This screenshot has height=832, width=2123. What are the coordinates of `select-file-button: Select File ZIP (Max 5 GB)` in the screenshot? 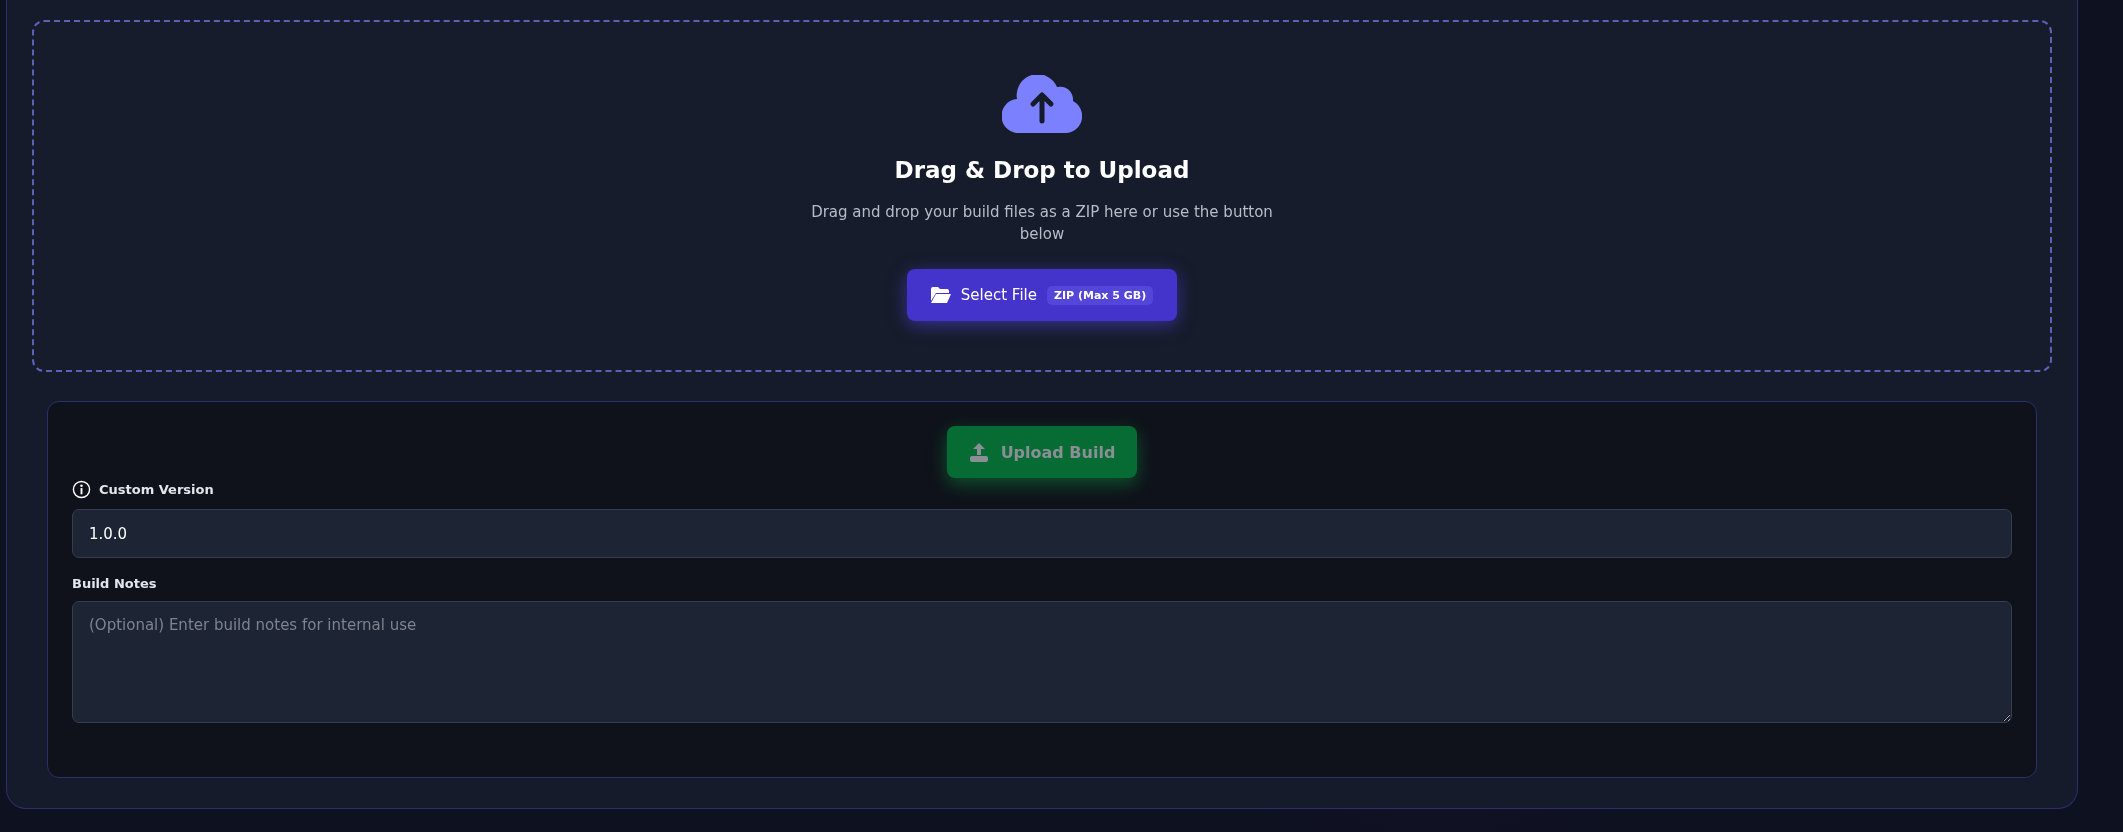 It's located at (1042, 295).